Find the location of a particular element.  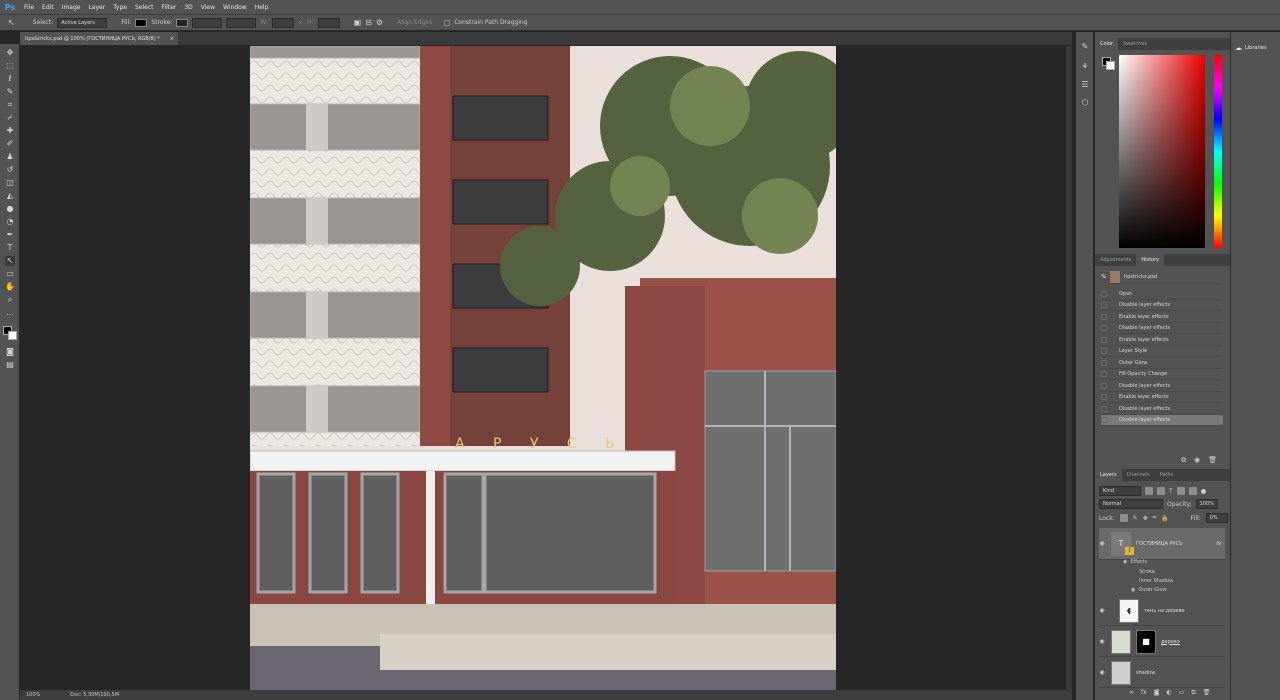

layer-row: ◉ ■ дерево is located at coordinates (1162, 642).